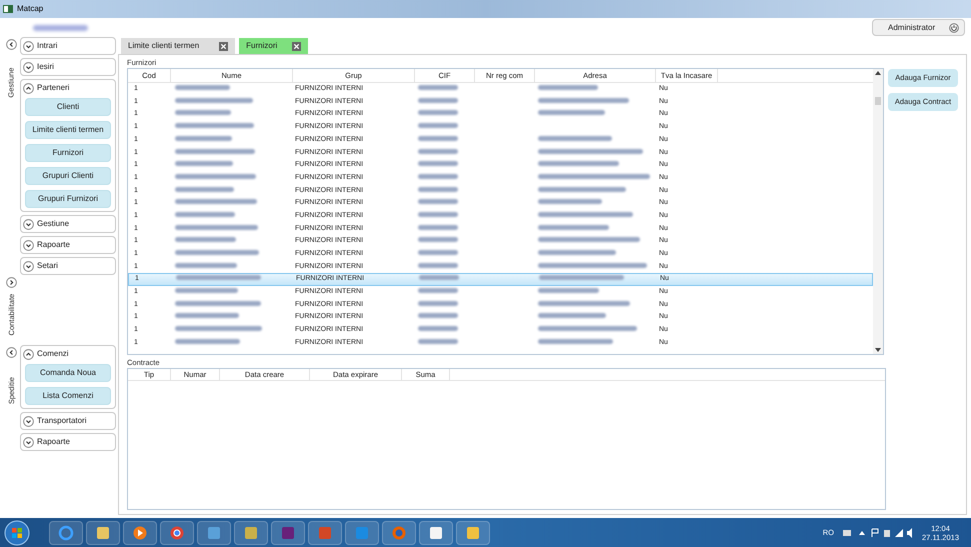  What do you see at coordinates (68, 130) in the screenshot?
I see `nav-button: Limite clienti termen` at bounding box center [68, 130].